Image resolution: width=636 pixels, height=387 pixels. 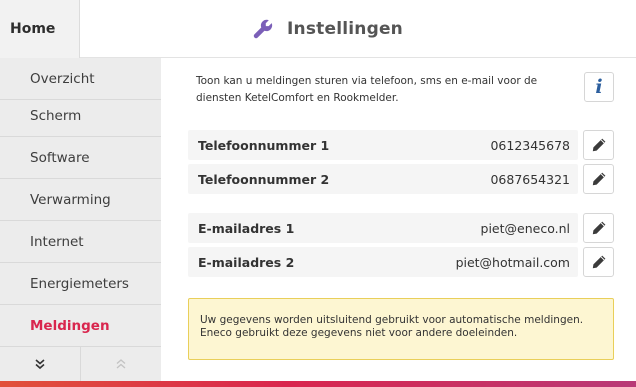 I want to click on home-tab: Home, so click(x=40, y=29).